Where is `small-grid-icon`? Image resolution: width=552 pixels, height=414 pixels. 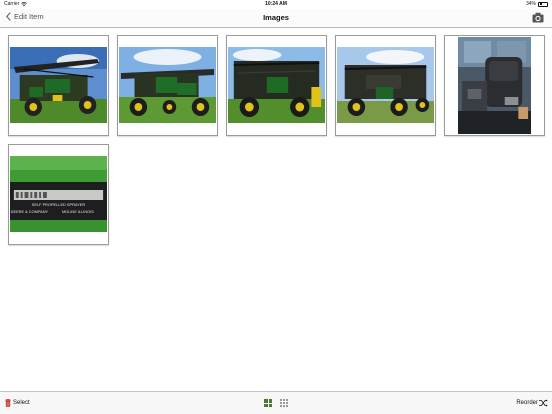
small-grid-icon is located at coordinates (284, 403).